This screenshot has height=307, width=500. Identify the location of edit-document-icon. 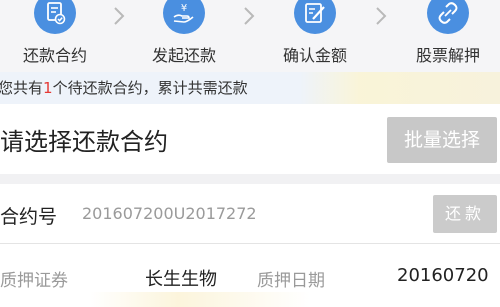
(315, 17).